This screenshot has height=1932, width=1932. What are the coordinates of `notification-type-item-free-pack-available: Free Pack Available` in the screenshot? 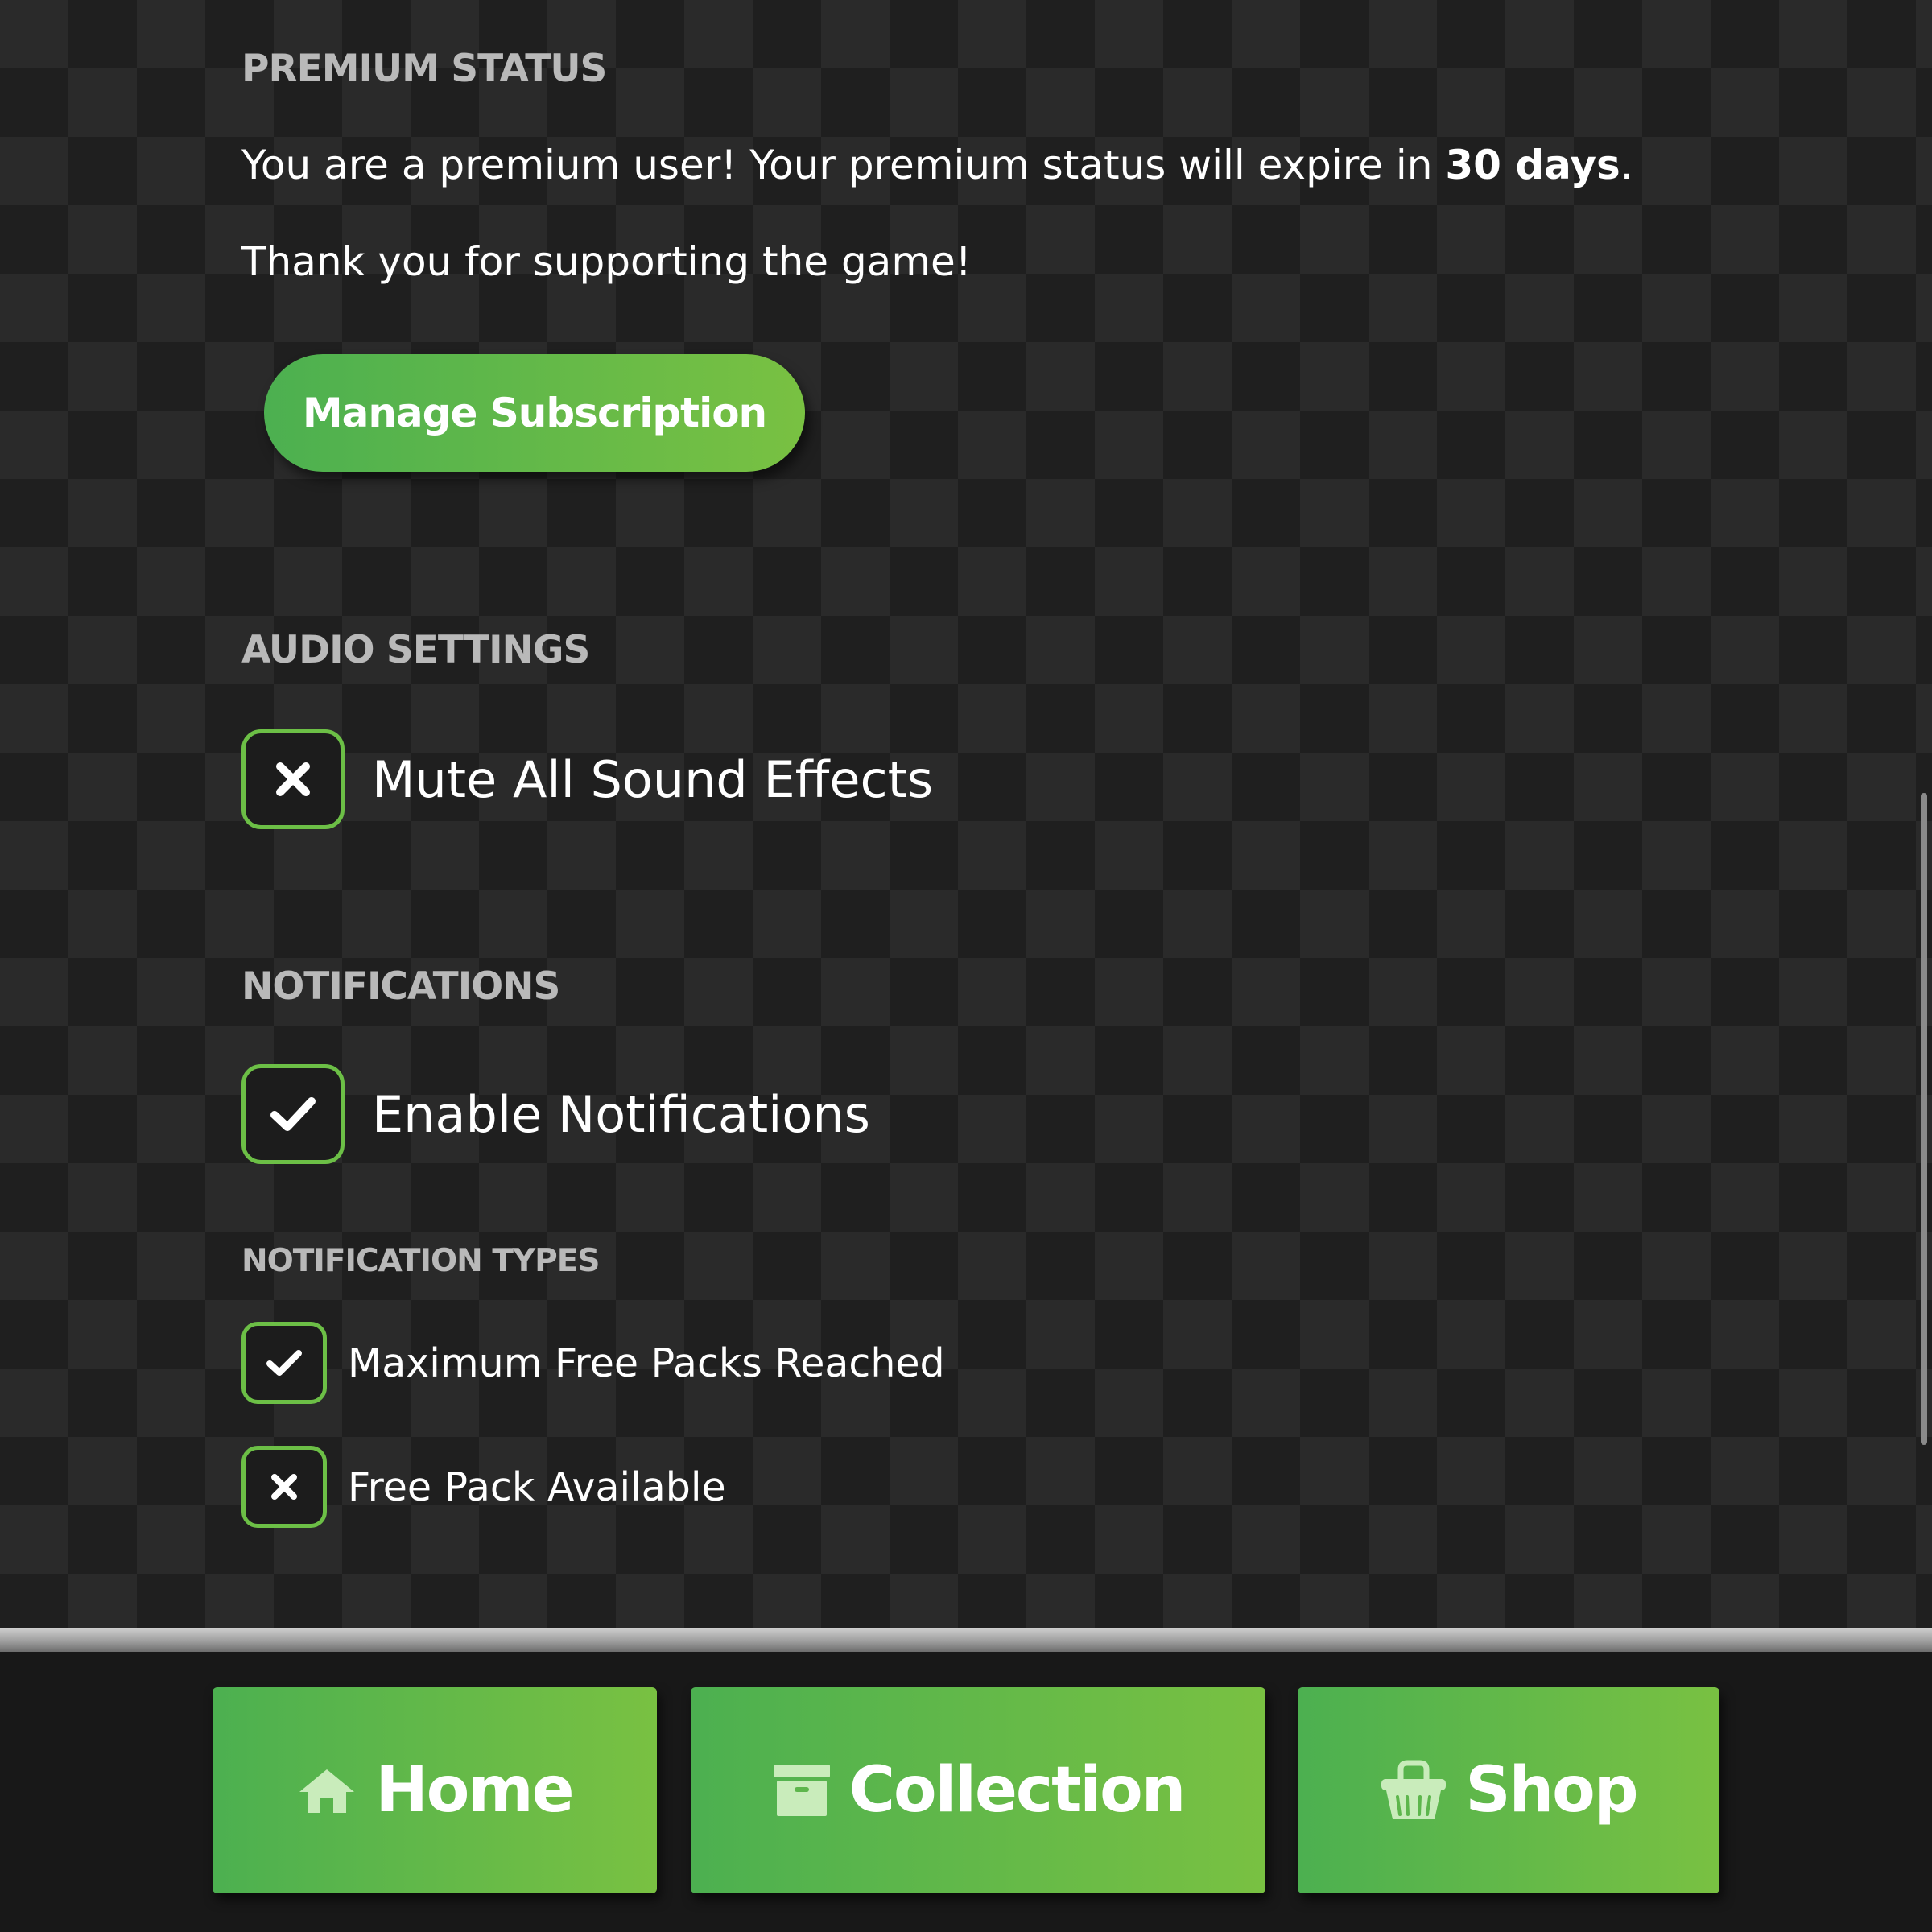 It's located at (484, 1487).